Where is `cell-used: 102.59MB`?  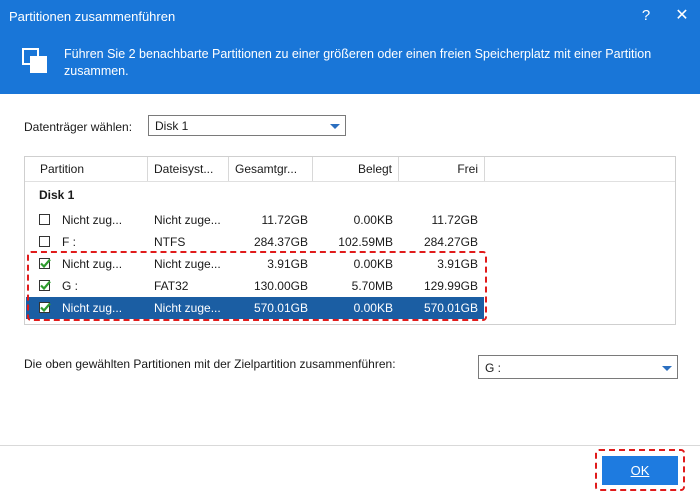
cell-used: 102.59MB is located at coordinates (365, 242).